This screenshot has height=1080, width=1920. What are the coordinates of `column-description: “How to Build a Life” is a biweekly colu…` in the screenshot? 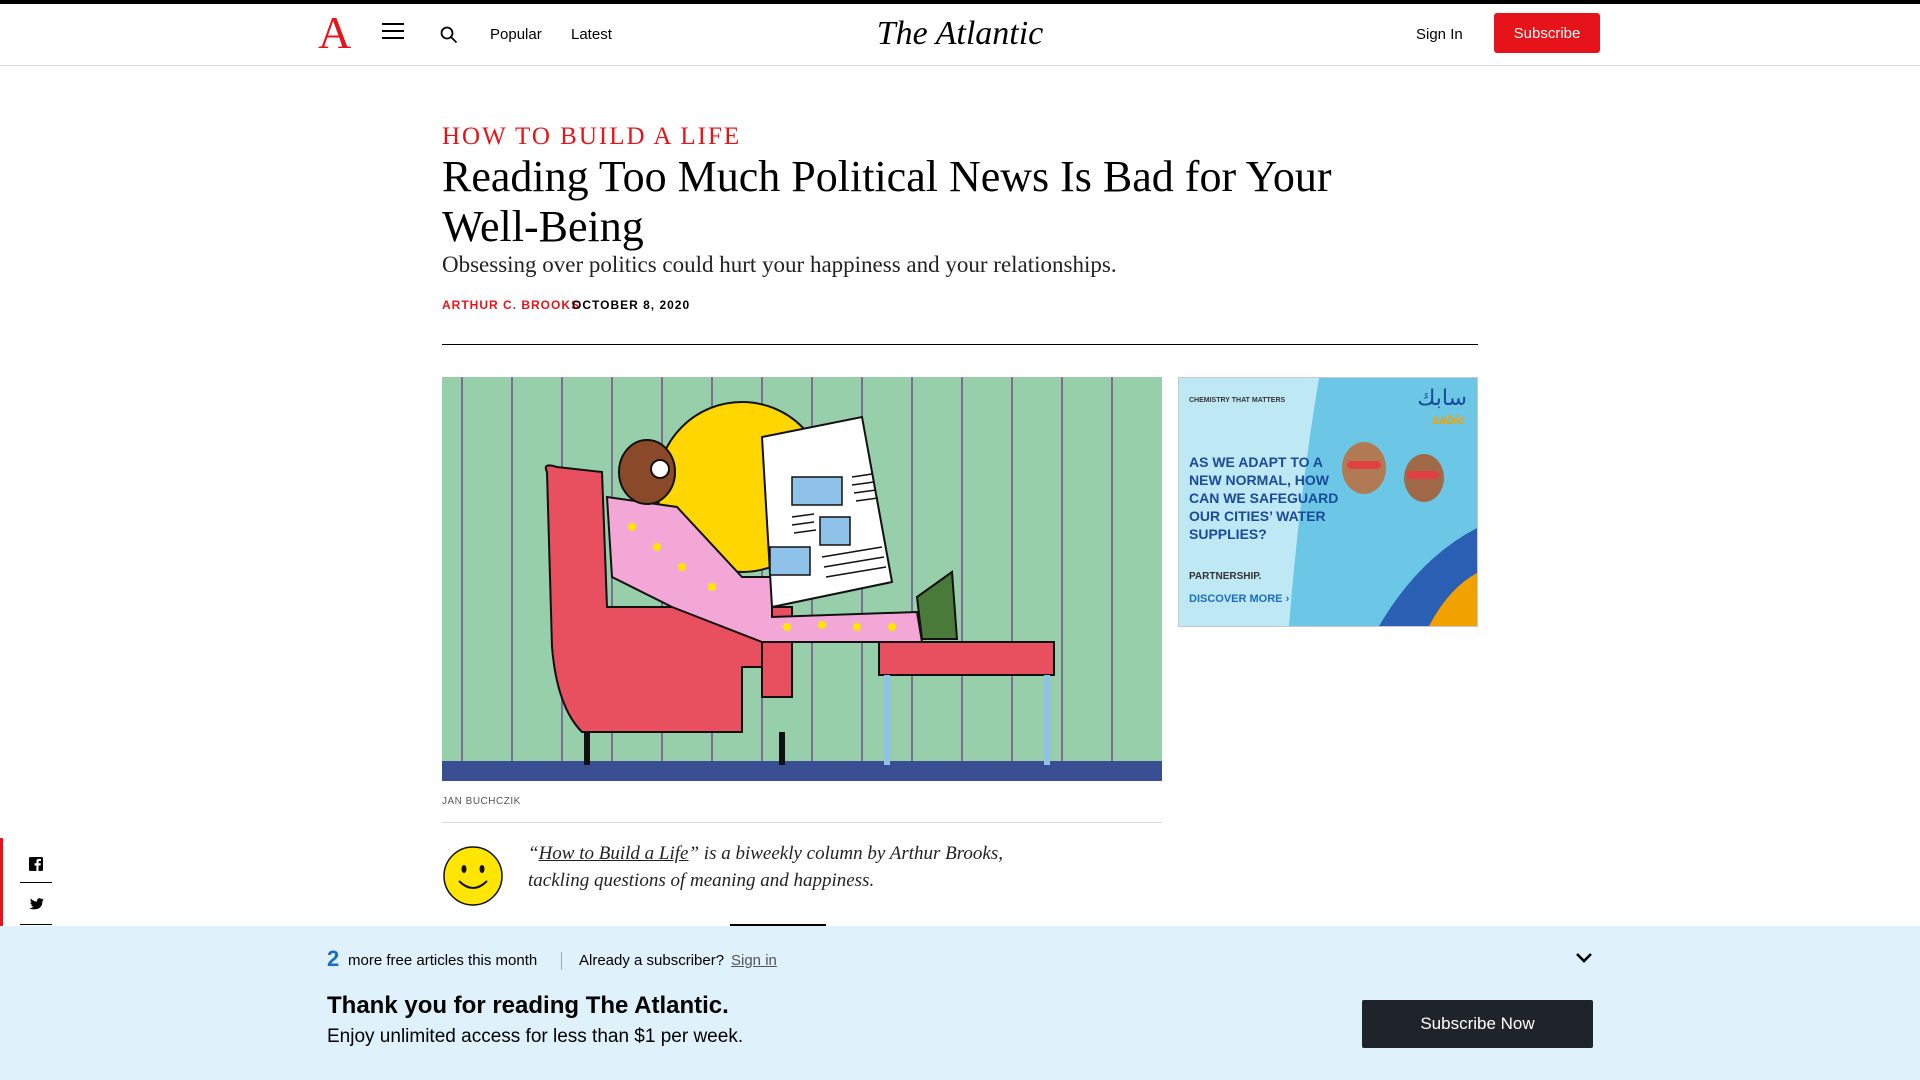 It's located at (793, 867).